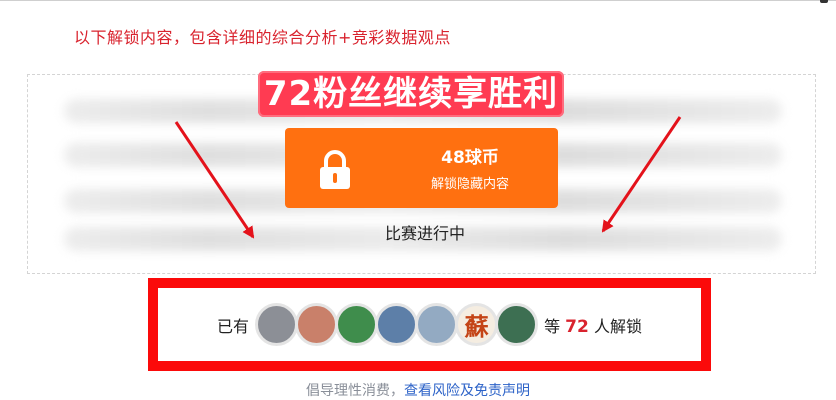 Image resolution: width=836 pixels, height=400 pixels. I want to click on scroll-indicator, so click(824, 1).